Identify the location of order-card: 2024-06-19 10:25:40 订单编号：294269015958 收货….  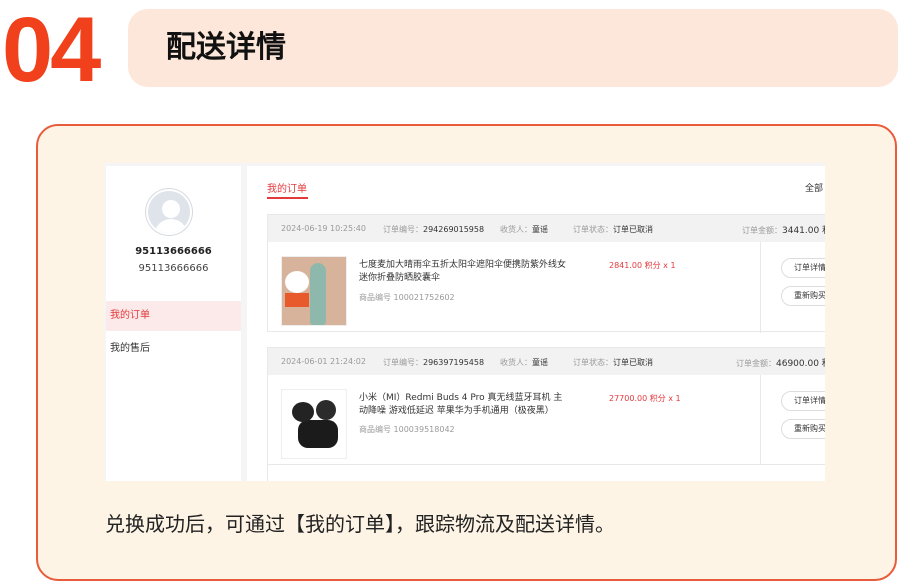
(546, 273).